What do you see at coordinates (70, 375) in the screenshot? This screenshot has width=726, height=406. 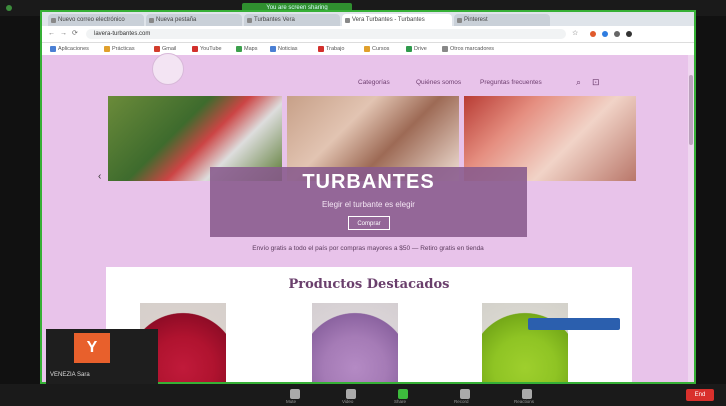 I see `participant-name: VENEZIA Sara` at bounding box center [70, 375].